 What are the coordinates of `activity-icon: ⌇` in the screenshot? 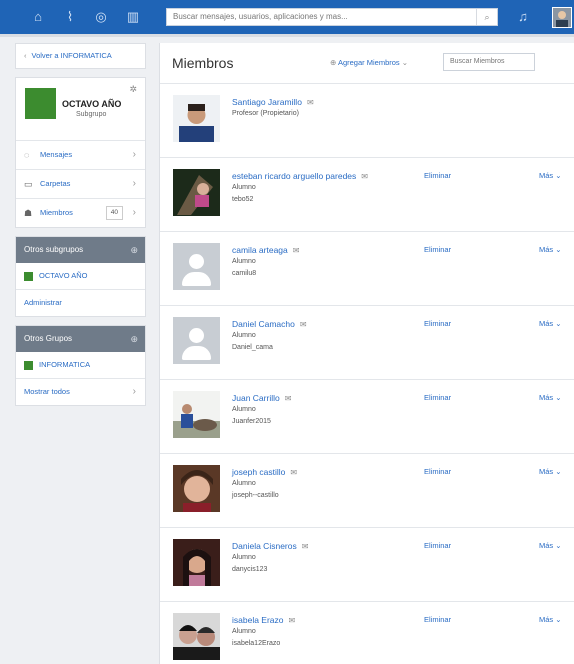 It's located at (70, 17).